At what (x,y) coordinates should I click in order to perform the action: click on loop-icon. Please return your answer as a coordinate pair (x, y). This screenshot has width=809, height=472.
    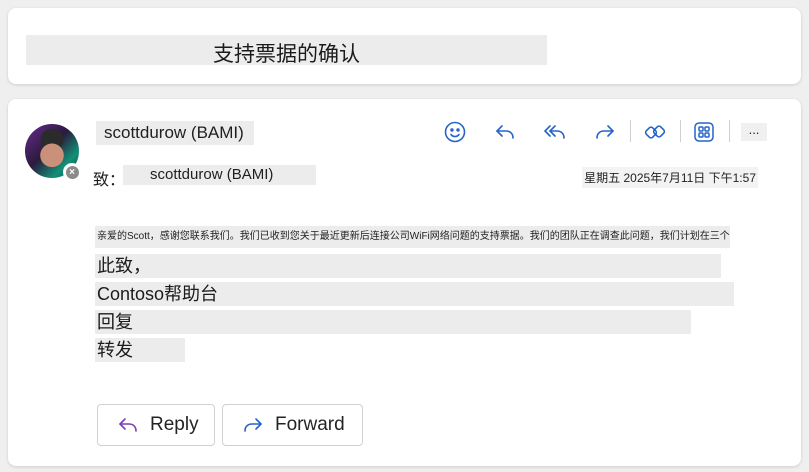
    Looking at the image, I should click on (655, 132).